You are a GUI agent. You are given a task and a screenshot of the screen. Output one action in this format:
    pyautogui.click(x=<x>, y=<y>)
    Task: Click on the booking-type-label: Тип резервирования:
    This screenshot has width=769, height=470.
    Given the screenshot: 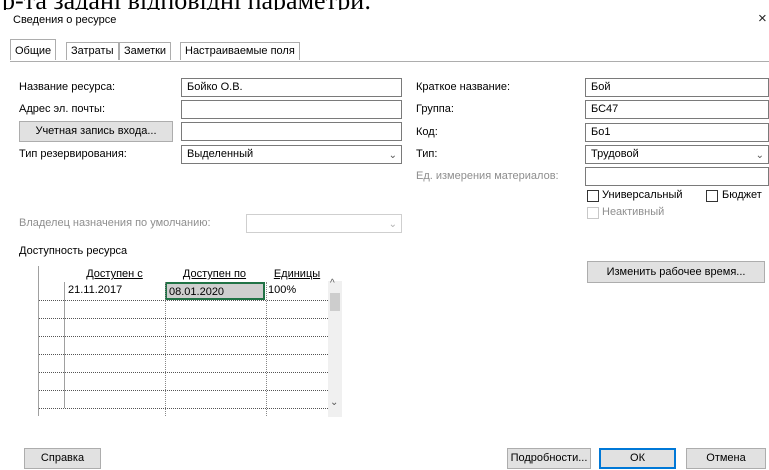 What is the action you would take?
    pyautogui.click(x=73, y=154)
    